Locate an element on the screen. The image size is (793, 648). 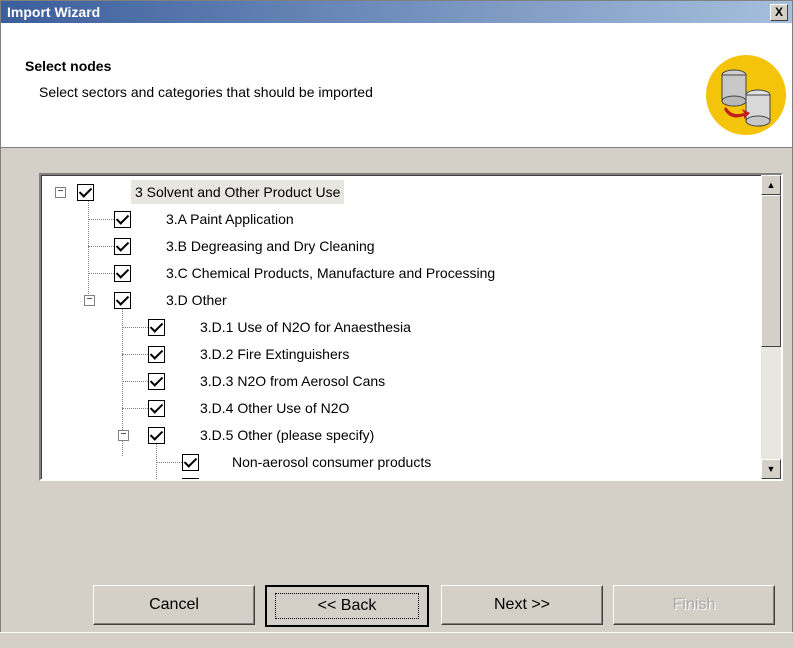
tree-node-3d1: 3.D.1 Use of N2O for Anaesthesia is located at coordinates (348, 327).